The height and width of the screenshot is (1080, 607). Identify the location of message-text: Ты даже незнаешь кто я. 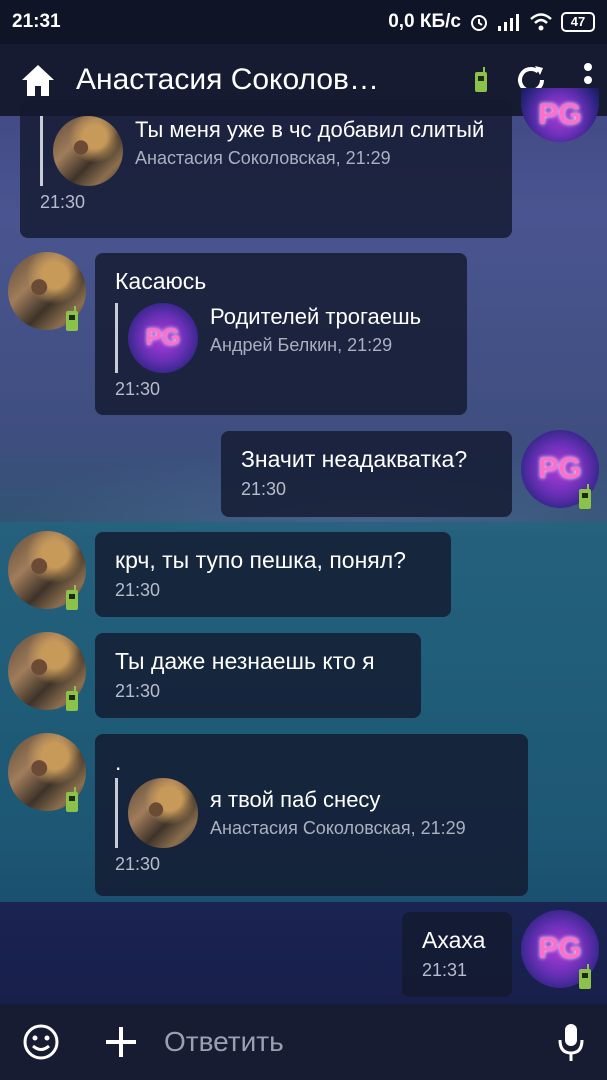
(245, 661).